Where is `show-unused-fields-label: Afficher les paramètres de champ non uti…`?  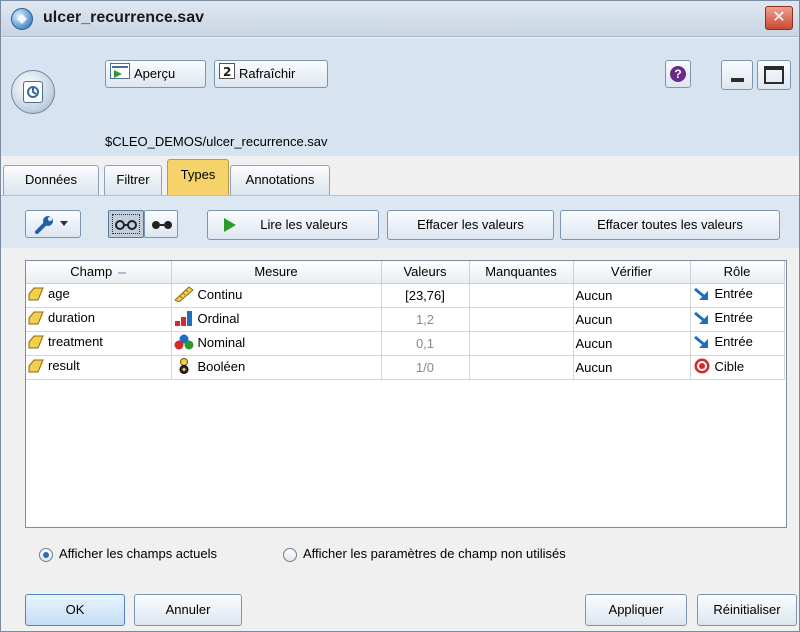
show-unused-fields-label: Afficher les paramètres de champ non uti… is located at coordinates (434, 553).